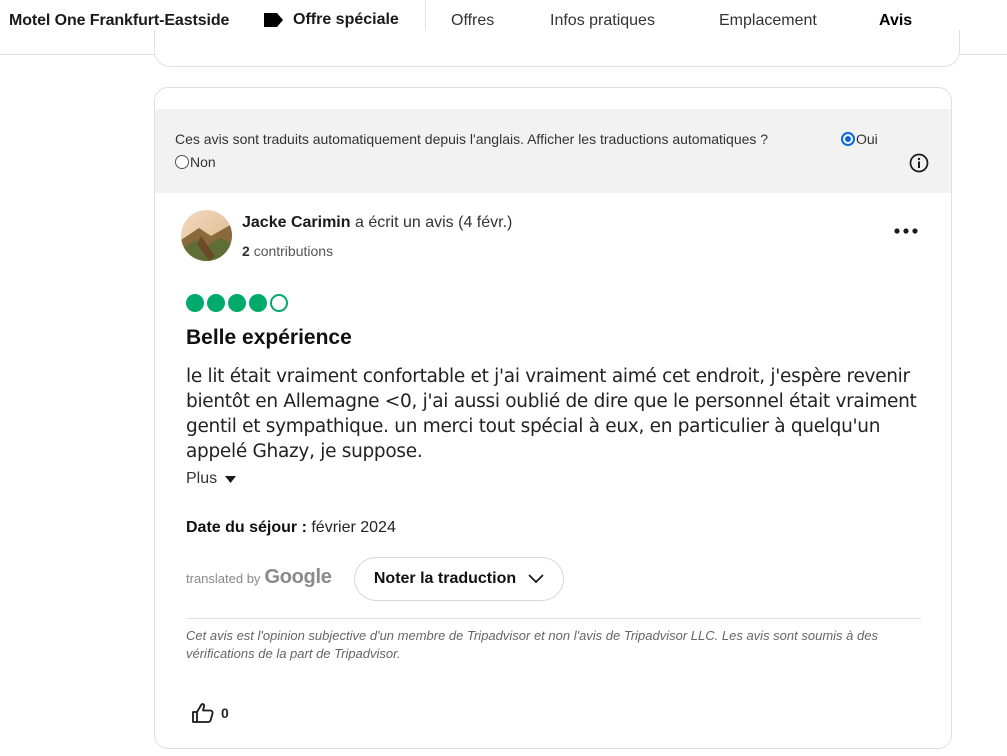 The height and width of the screenshot is (756, 1007). Describe the element at coordinates (848, 139) in the screenshot. I see `radio-yes` at that location.